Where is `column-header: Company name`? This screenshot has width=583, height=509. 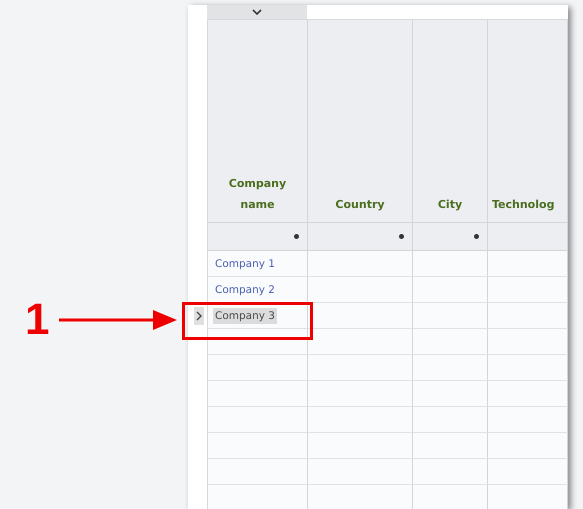 column-header: Company name is located at coordinates (258, 121).